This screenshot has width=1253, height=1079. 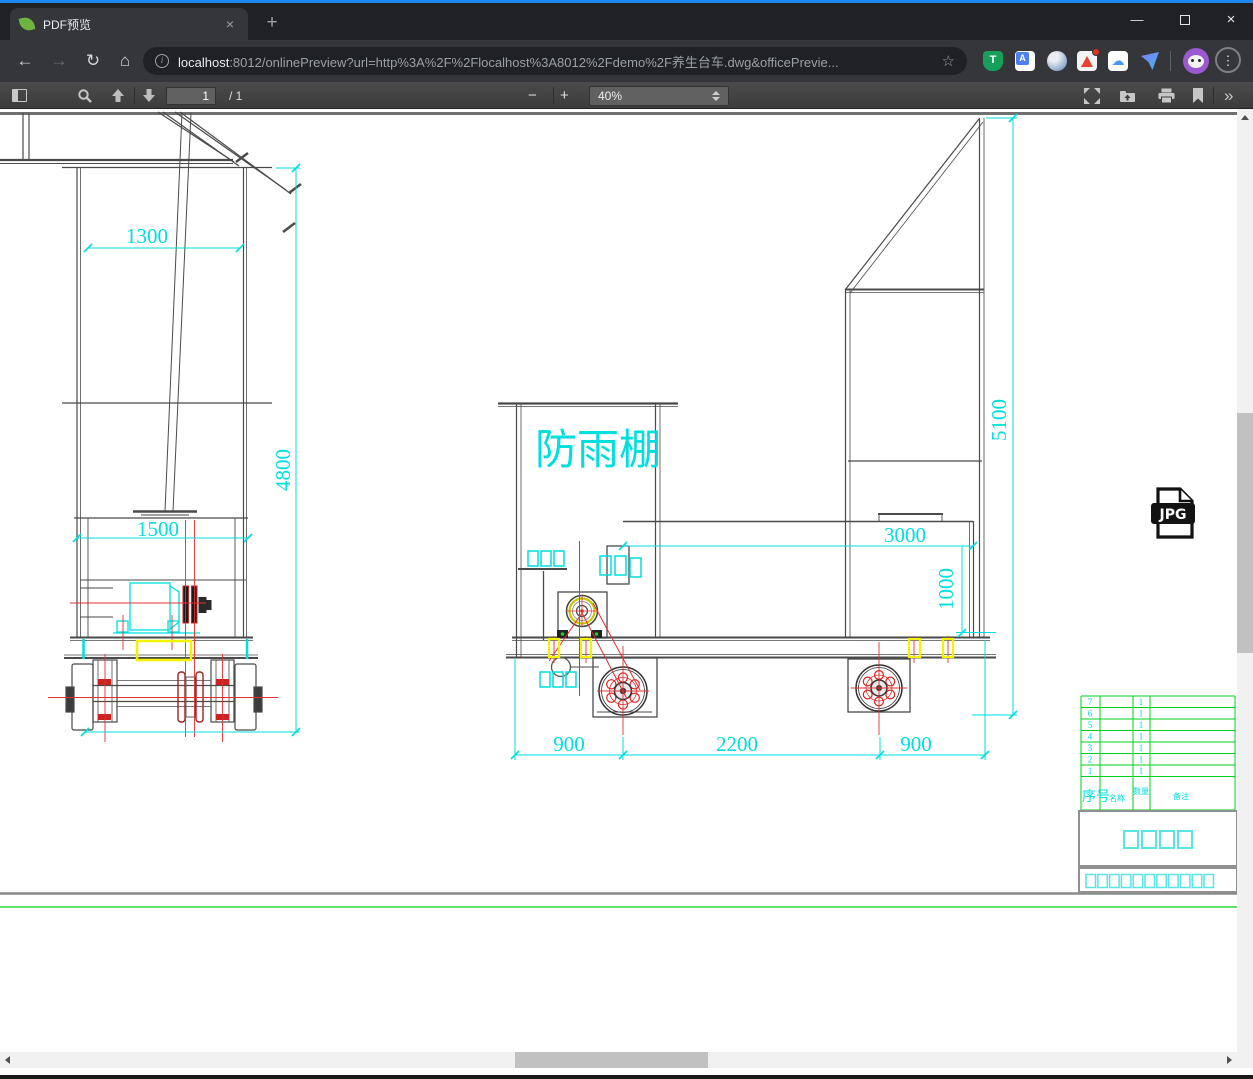 What do you see at coordinates (1231, 20) in the screenshot?
I see `window-close-button: ×` at bounding box center [1231, 20].